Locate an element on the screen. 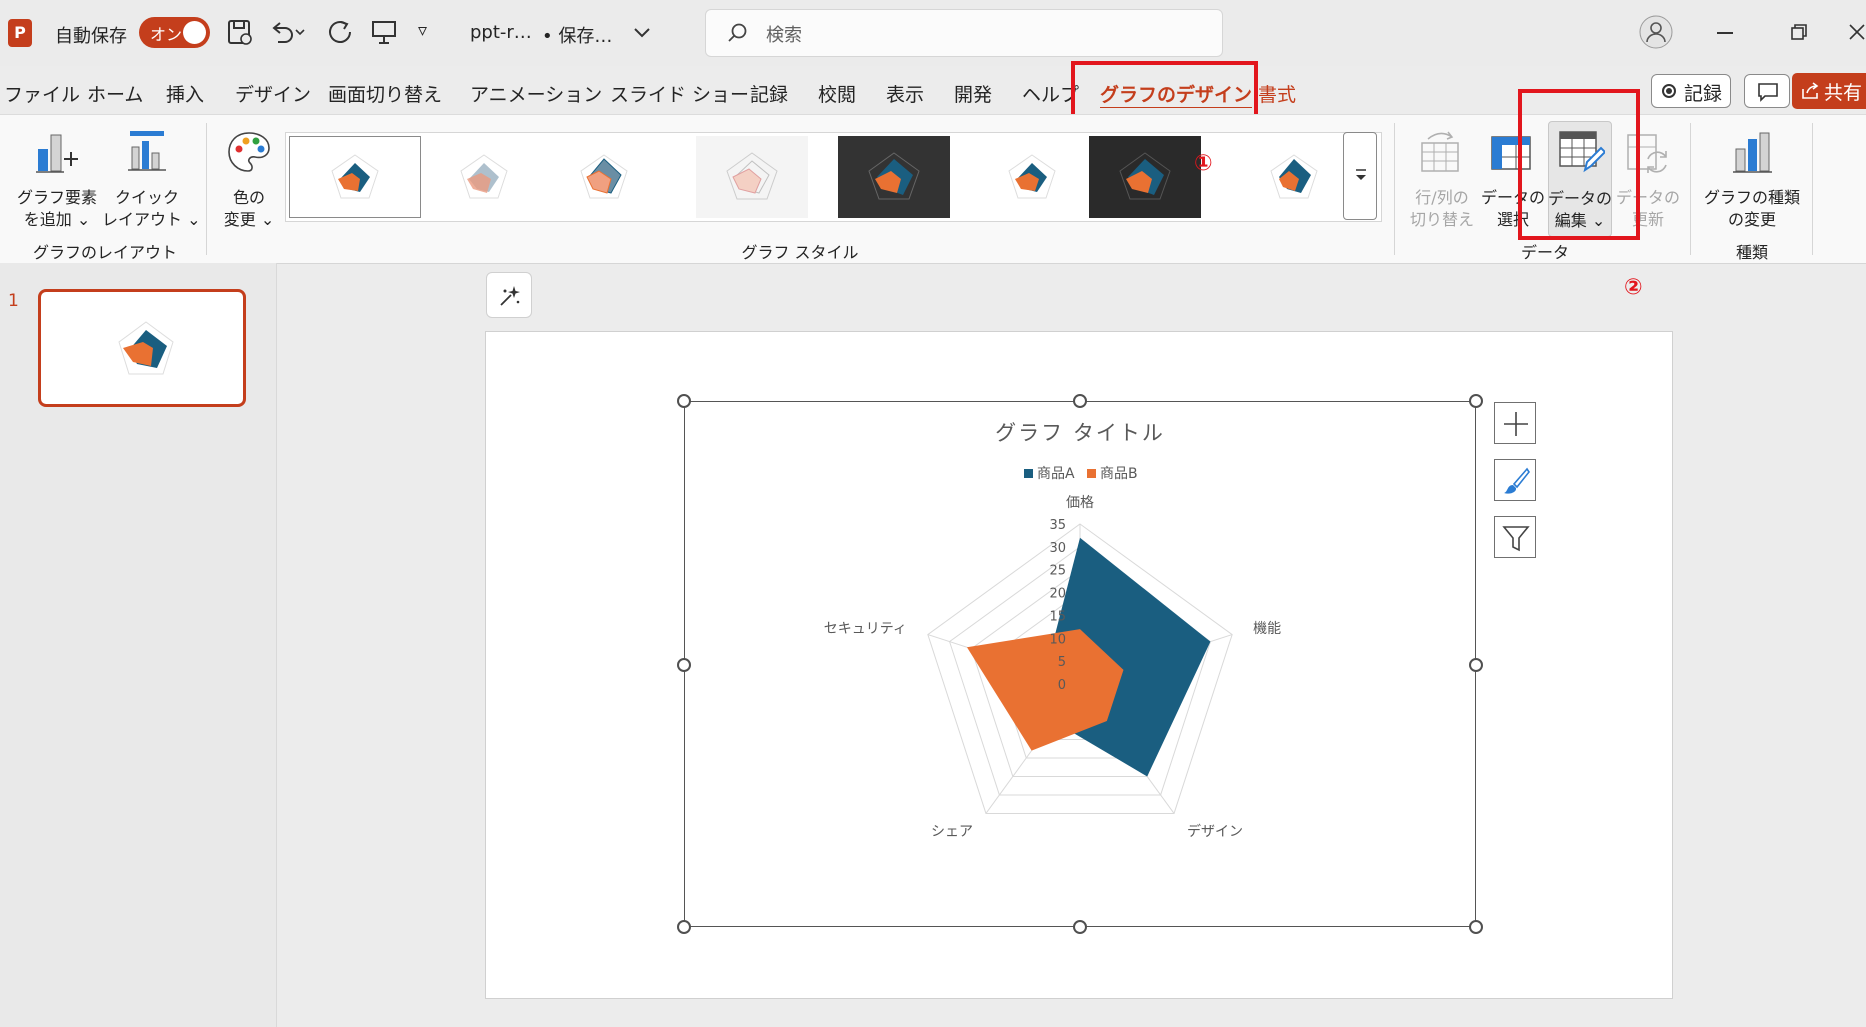 This screenshot has height=1027, width=1866. gallery-expand-icon is located at coordinates (1361, 174).